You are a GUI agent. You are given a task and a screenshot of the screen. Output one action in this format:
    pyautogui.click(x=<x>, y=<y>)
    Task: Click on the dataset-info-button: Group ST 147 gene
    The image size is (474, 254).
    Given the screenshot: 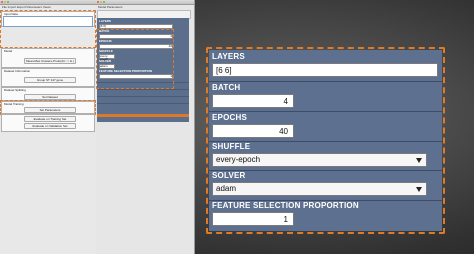 What is the action you would take?
    pyautogui.click(x=50, y=80)
    